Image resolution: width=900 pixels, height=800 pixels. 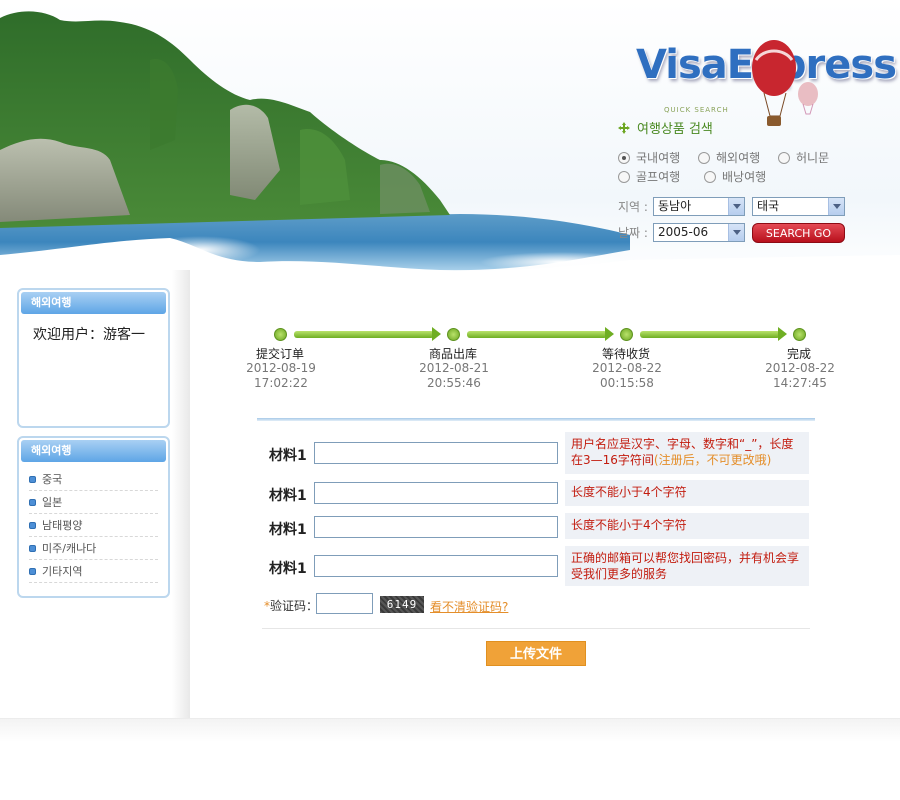 I want to click on radio-overseas-trip: 해외여행, so click(x=738, y=157).